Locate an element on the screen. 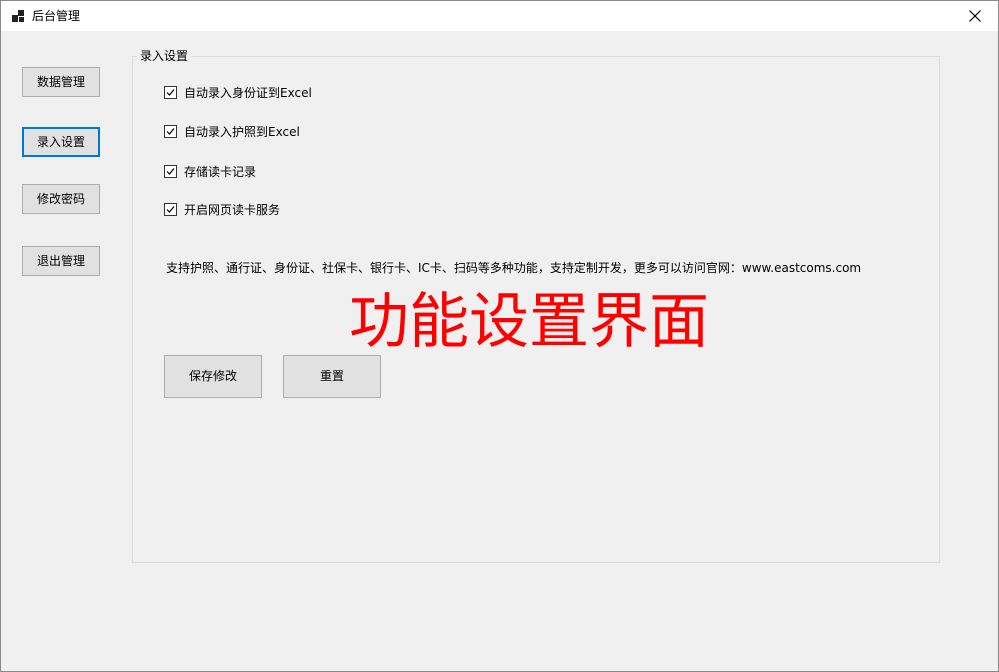  sidebar-item-data-management: 数据管理 is located at coordinates (61, 82).